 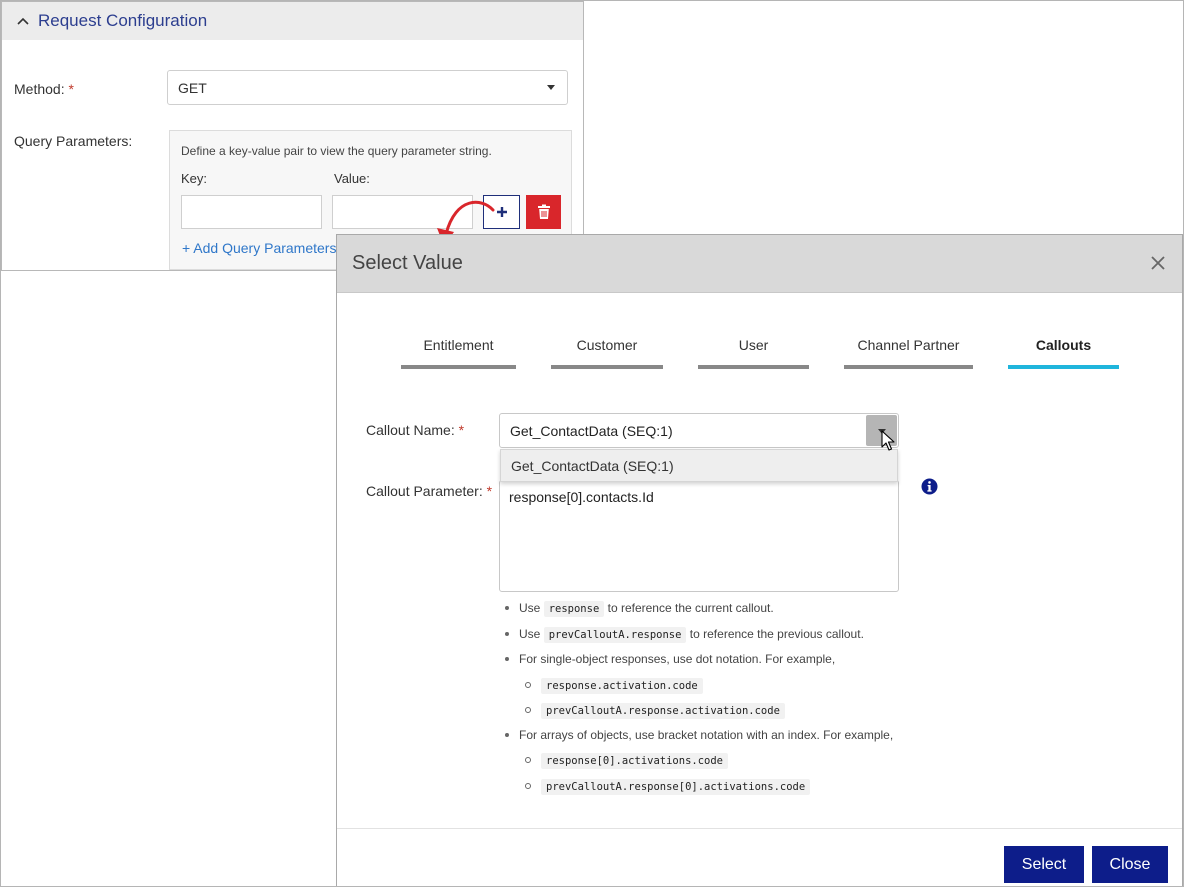 I want to click on panel-header: Request Configuration, so click(x=292, y=21).